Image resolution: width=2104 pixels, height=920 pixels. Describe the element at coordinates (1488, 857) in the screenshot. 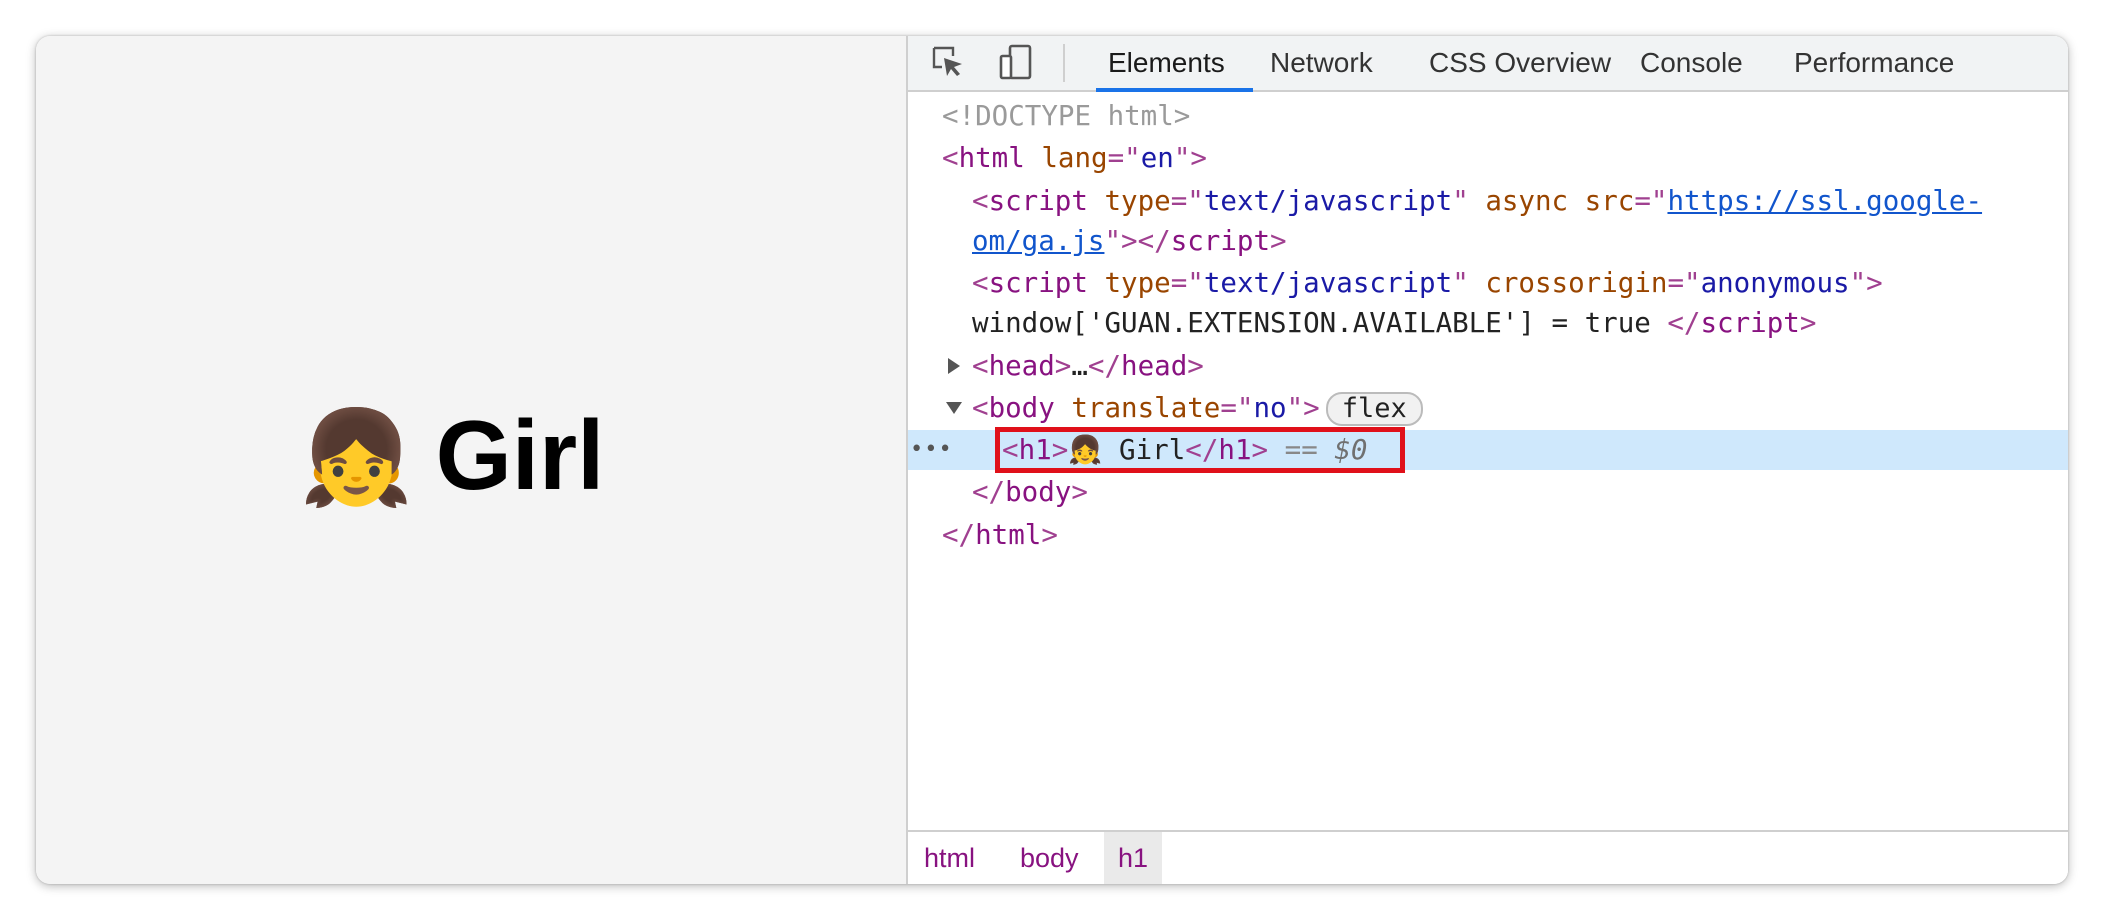

I see `breadcrumb: html body h1` at that location.